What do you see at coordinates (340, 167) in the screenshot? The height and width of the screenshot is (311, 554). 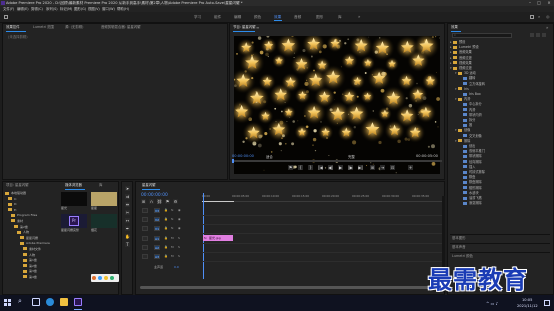 I see `play-button: ▶` at bounding box center [340, 167].